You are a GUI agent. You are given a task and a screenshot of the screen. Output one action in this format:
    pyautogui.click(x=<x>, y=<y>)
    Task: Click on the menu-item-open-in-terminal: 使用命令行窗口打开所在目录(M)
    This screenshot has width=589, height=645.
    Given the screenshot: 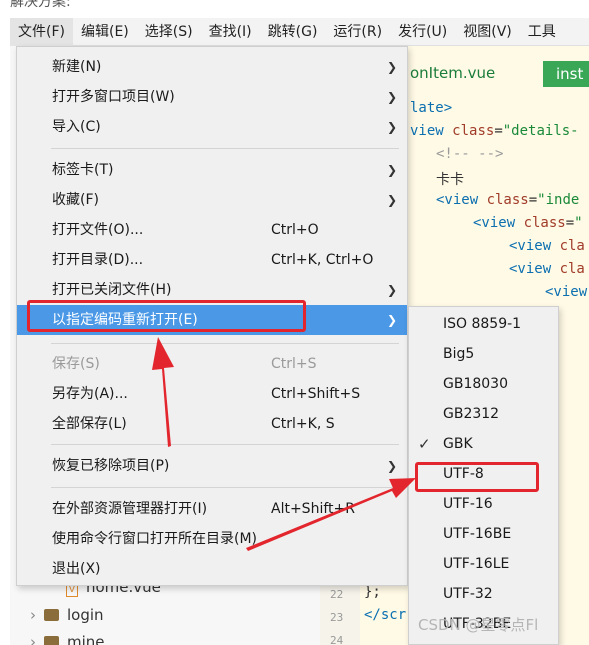 What is the action you would take?
    pyautogui.click(x=212, y=539)
    